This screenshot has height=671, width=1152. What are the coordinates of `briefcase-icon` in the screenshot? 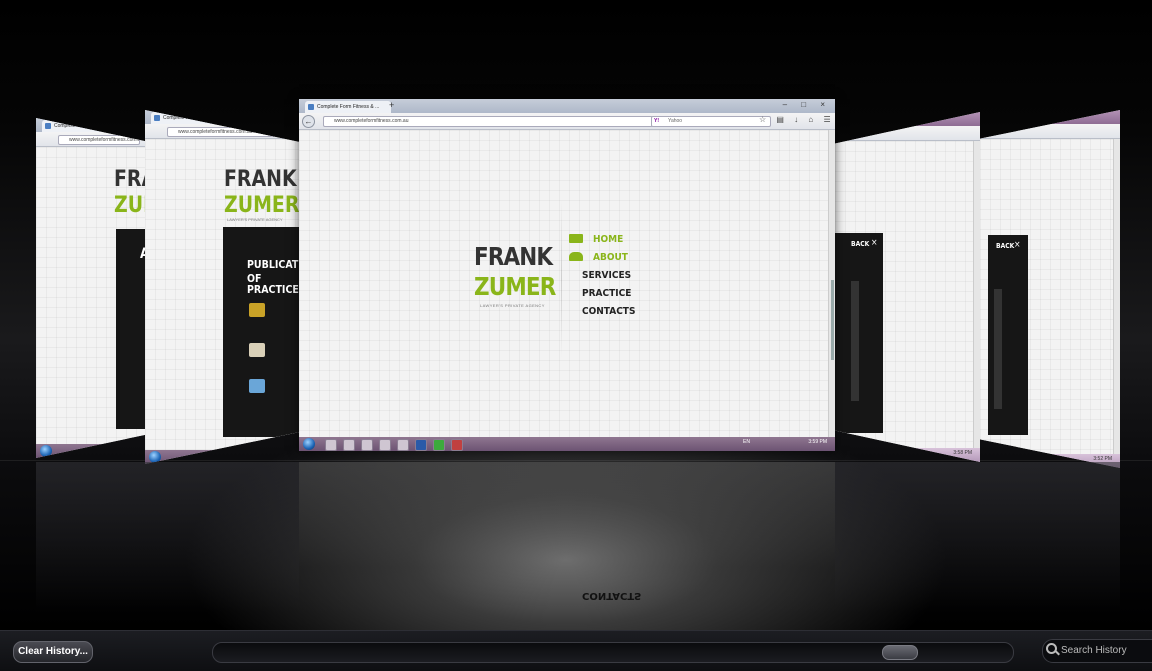 It's located at (576, 238).